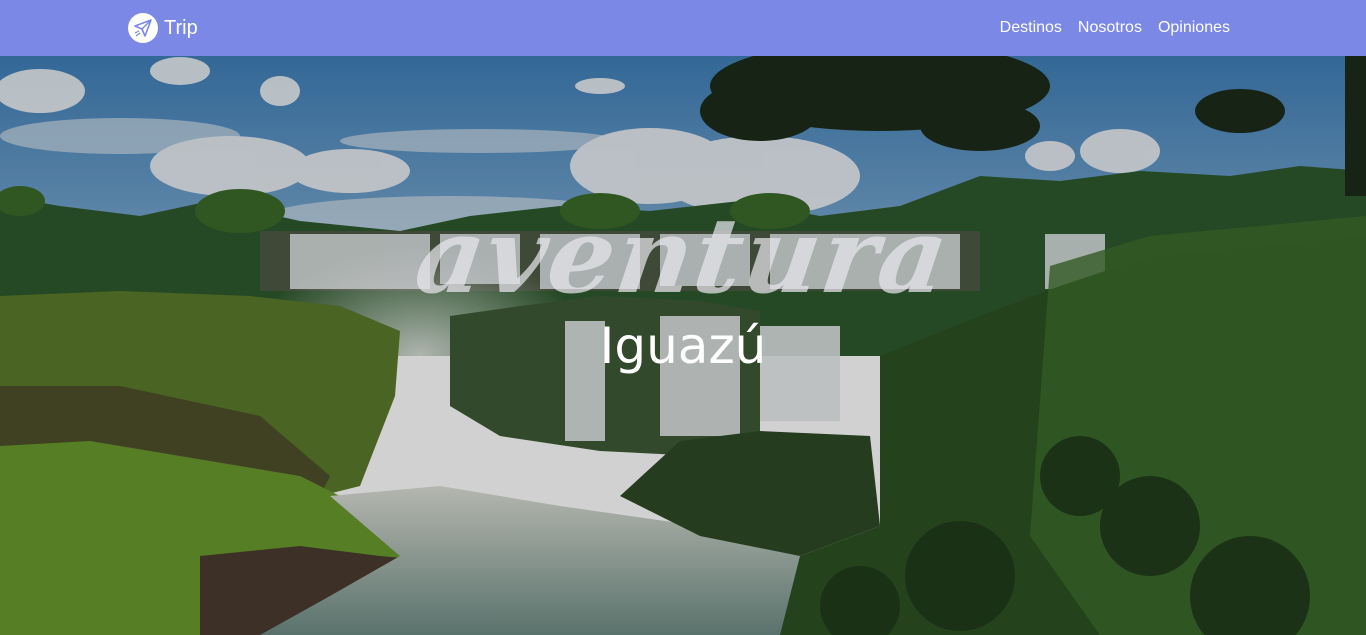 The height and width of the screenshot is (635, 1366). What do you see at coordinates (181, 27) in the screenshot?
I see `brand-name: Trip` at bounding box center [181, 27].